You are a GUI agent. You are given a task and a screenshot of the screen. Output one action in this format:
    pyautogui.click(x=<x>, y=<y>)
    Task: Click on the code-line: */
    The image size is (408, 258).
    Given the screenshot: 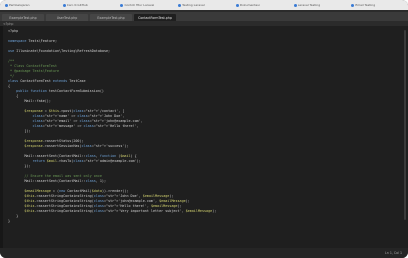 What is the action you would take?
    pyautogui.click(x=11, y=76)
    